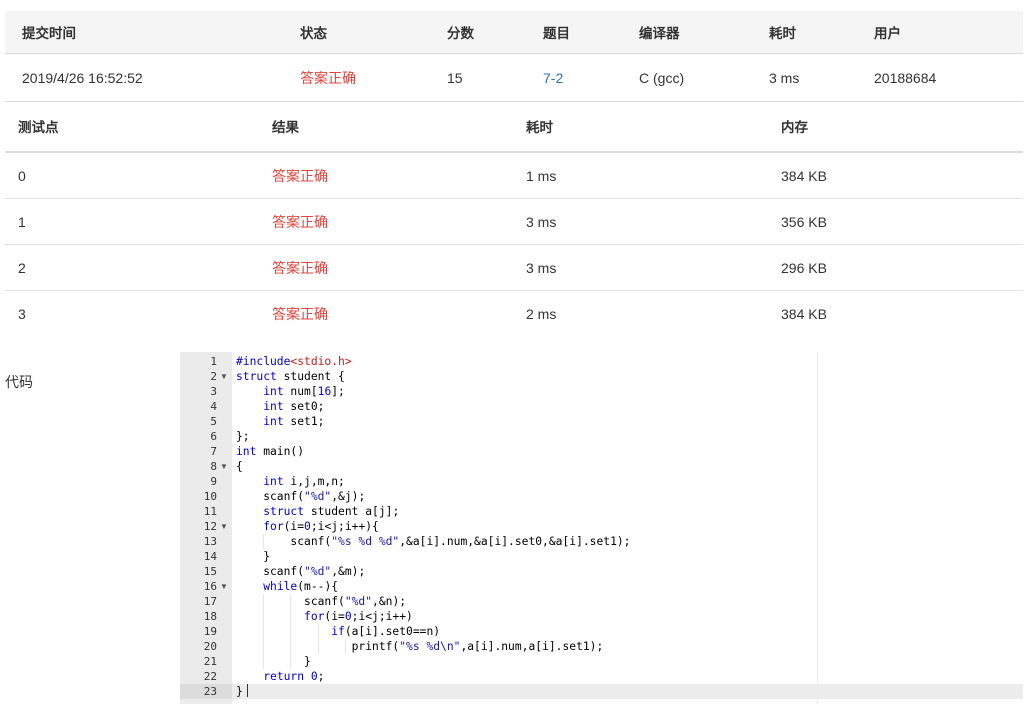 This screenshot has width=1032, height=721. I want to click on cases-header-row: 测试点 结果 耗时 内存, so click(514, 127).